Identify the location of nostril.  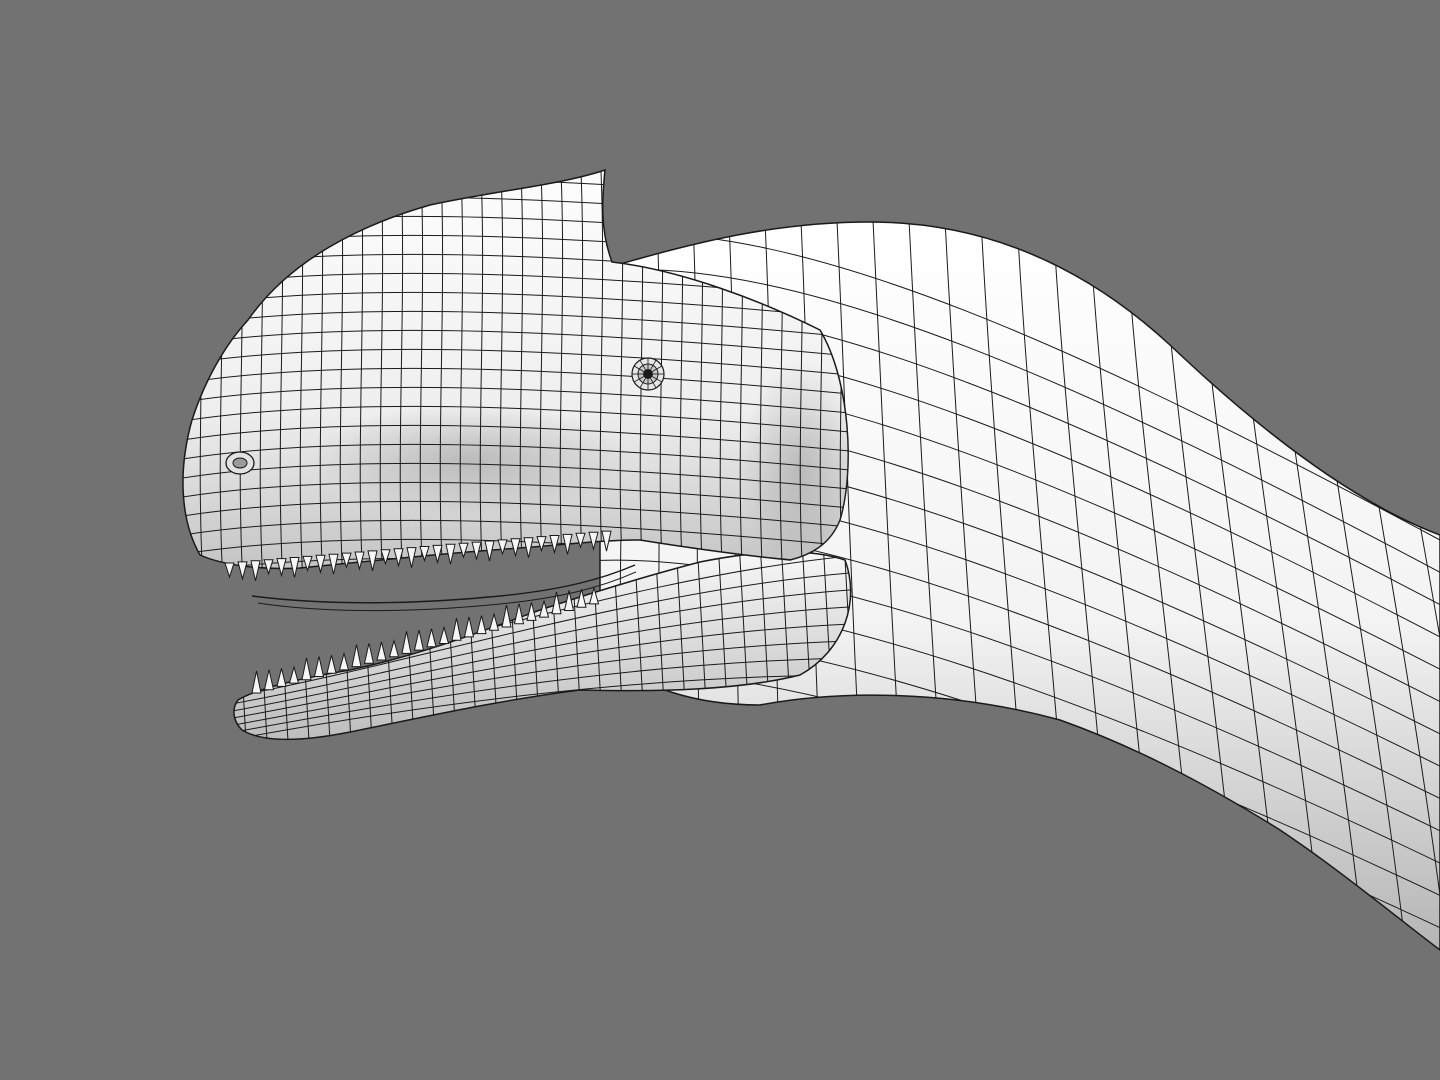
(240, 463).